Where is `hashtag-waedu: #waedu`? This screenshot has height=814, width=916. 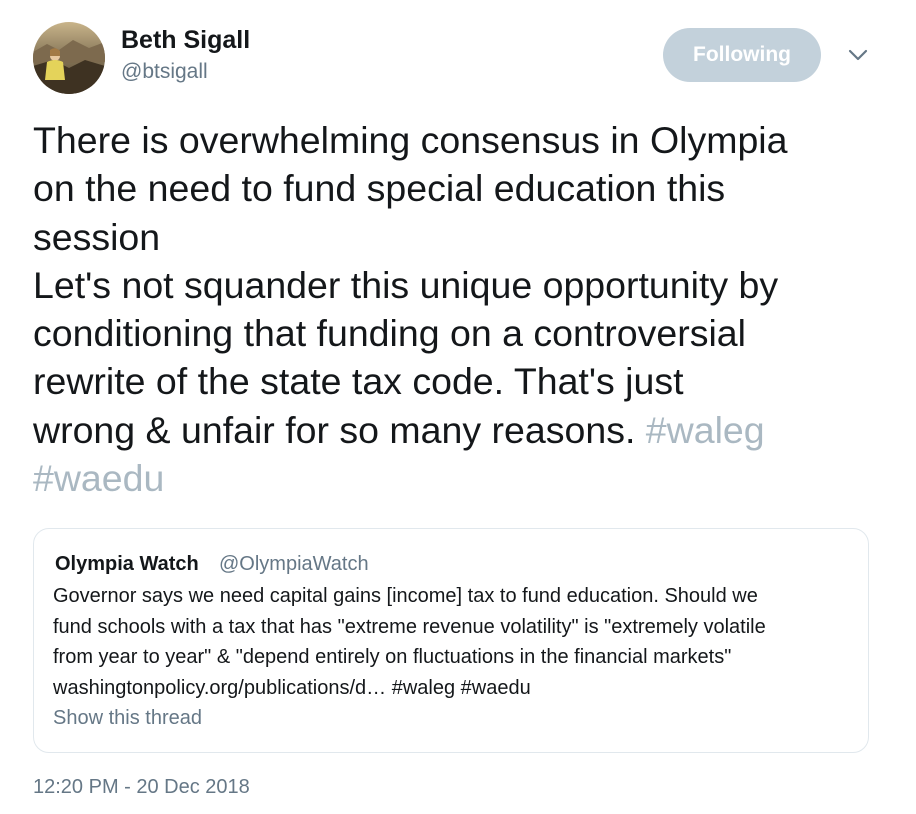 hashtag-waedu: #waedu is located at coordinates (463, 478).